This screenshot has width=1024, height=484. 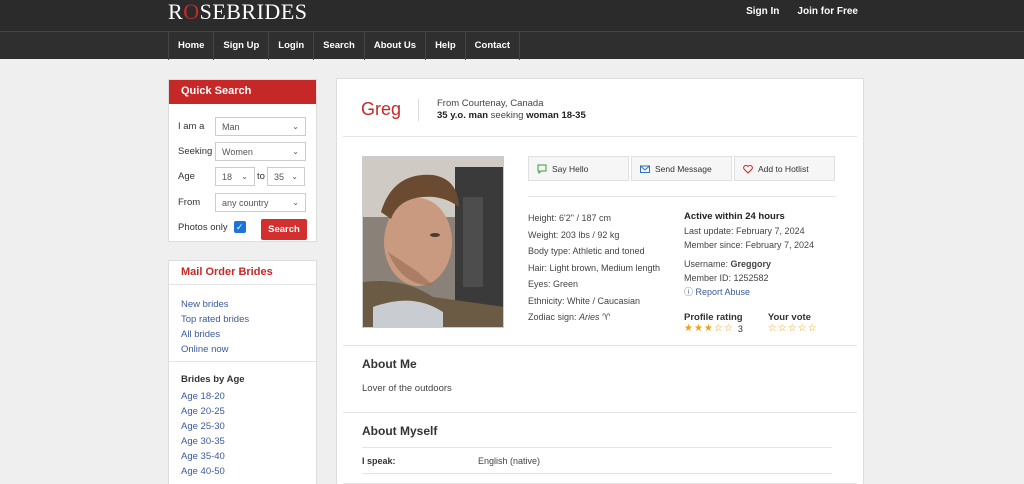 I want to click on age-link: Age 30-35, so click(x=203, y=441).